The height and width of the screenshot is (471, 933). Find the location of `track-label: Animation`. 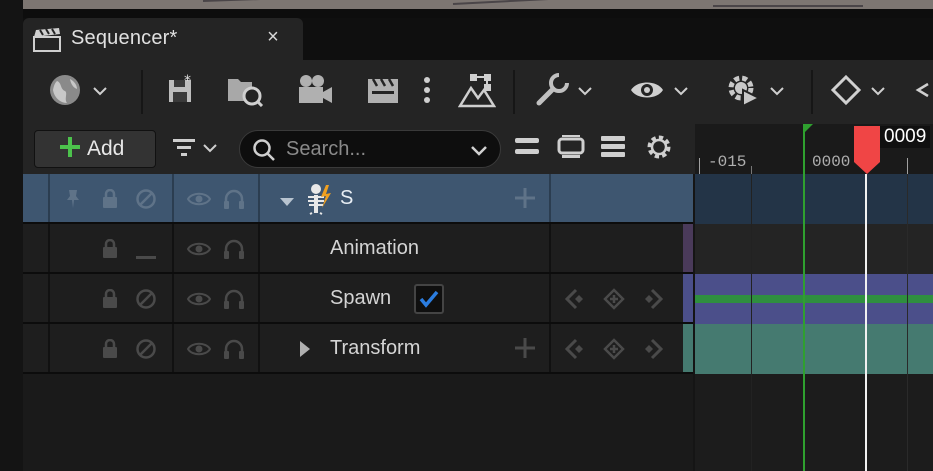

track-label: Animation is located at coordinates (374, 248).